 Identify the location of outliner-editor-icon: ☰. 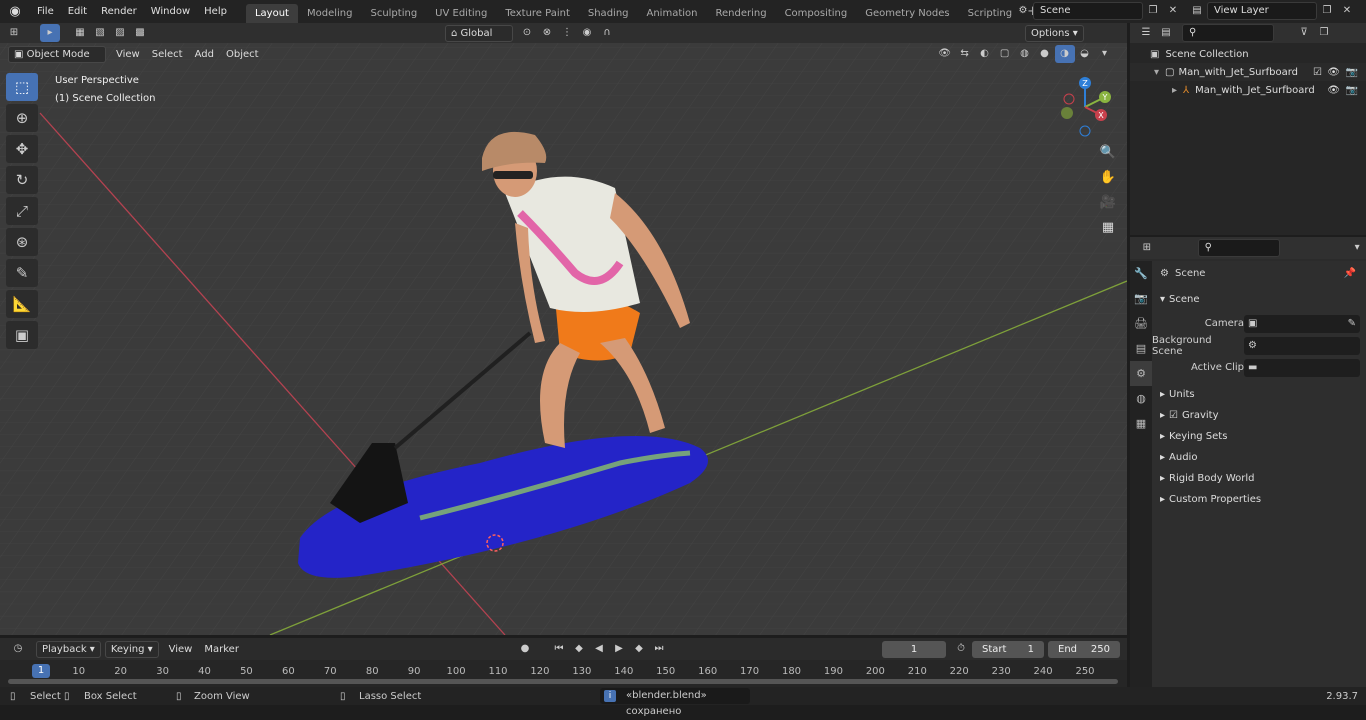
(1146, 33).